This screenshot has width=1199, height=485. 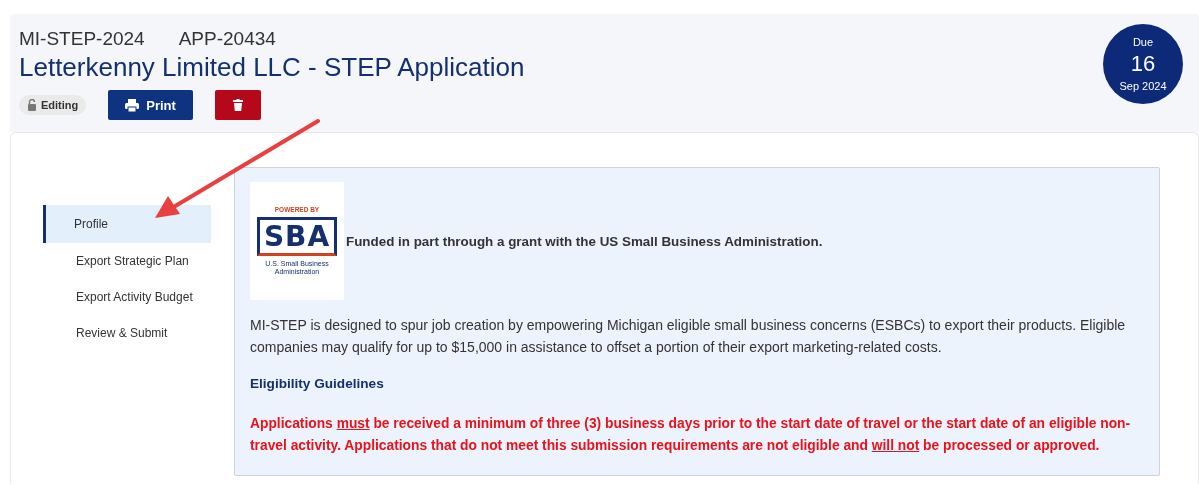 I want to click on sidebar-item: Export Activity Budget, so click(x=127, y=297).